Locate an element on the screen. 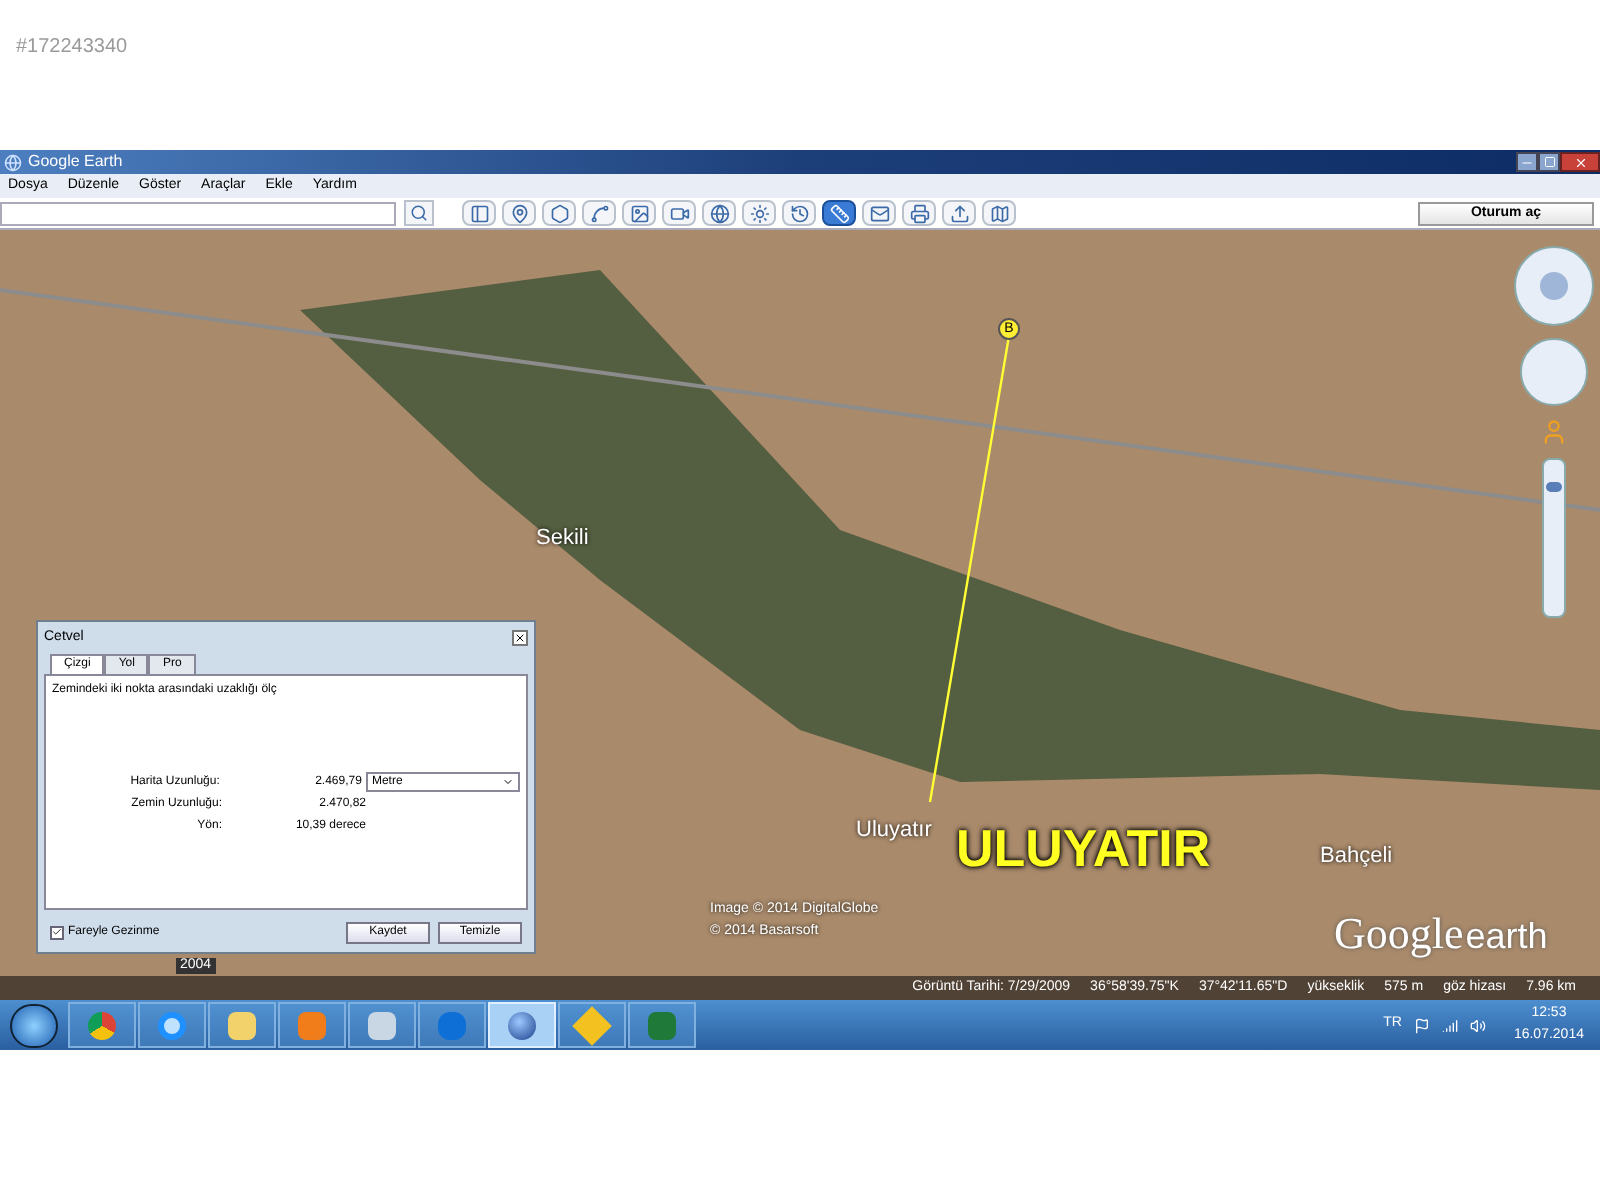 The height and width of the screenshot is (1200, 1600). path-icon is located at coordinates (599, 213).